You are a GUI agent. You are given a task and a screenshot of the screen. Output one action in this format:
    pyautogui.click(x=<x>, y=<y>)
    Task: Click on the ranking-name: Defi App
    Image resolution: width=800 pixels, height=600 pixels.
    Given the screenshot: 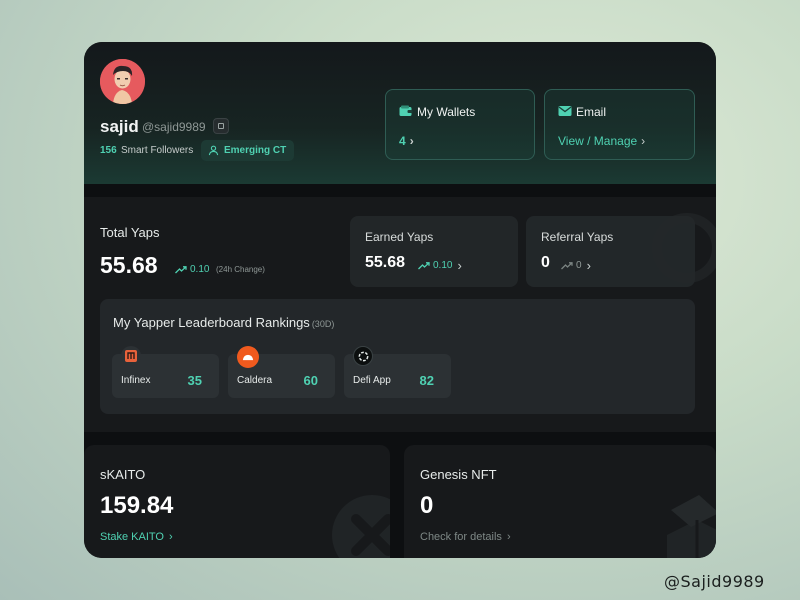 What is the action you would take?
    pyautogui.click(x=372, y=380)
    